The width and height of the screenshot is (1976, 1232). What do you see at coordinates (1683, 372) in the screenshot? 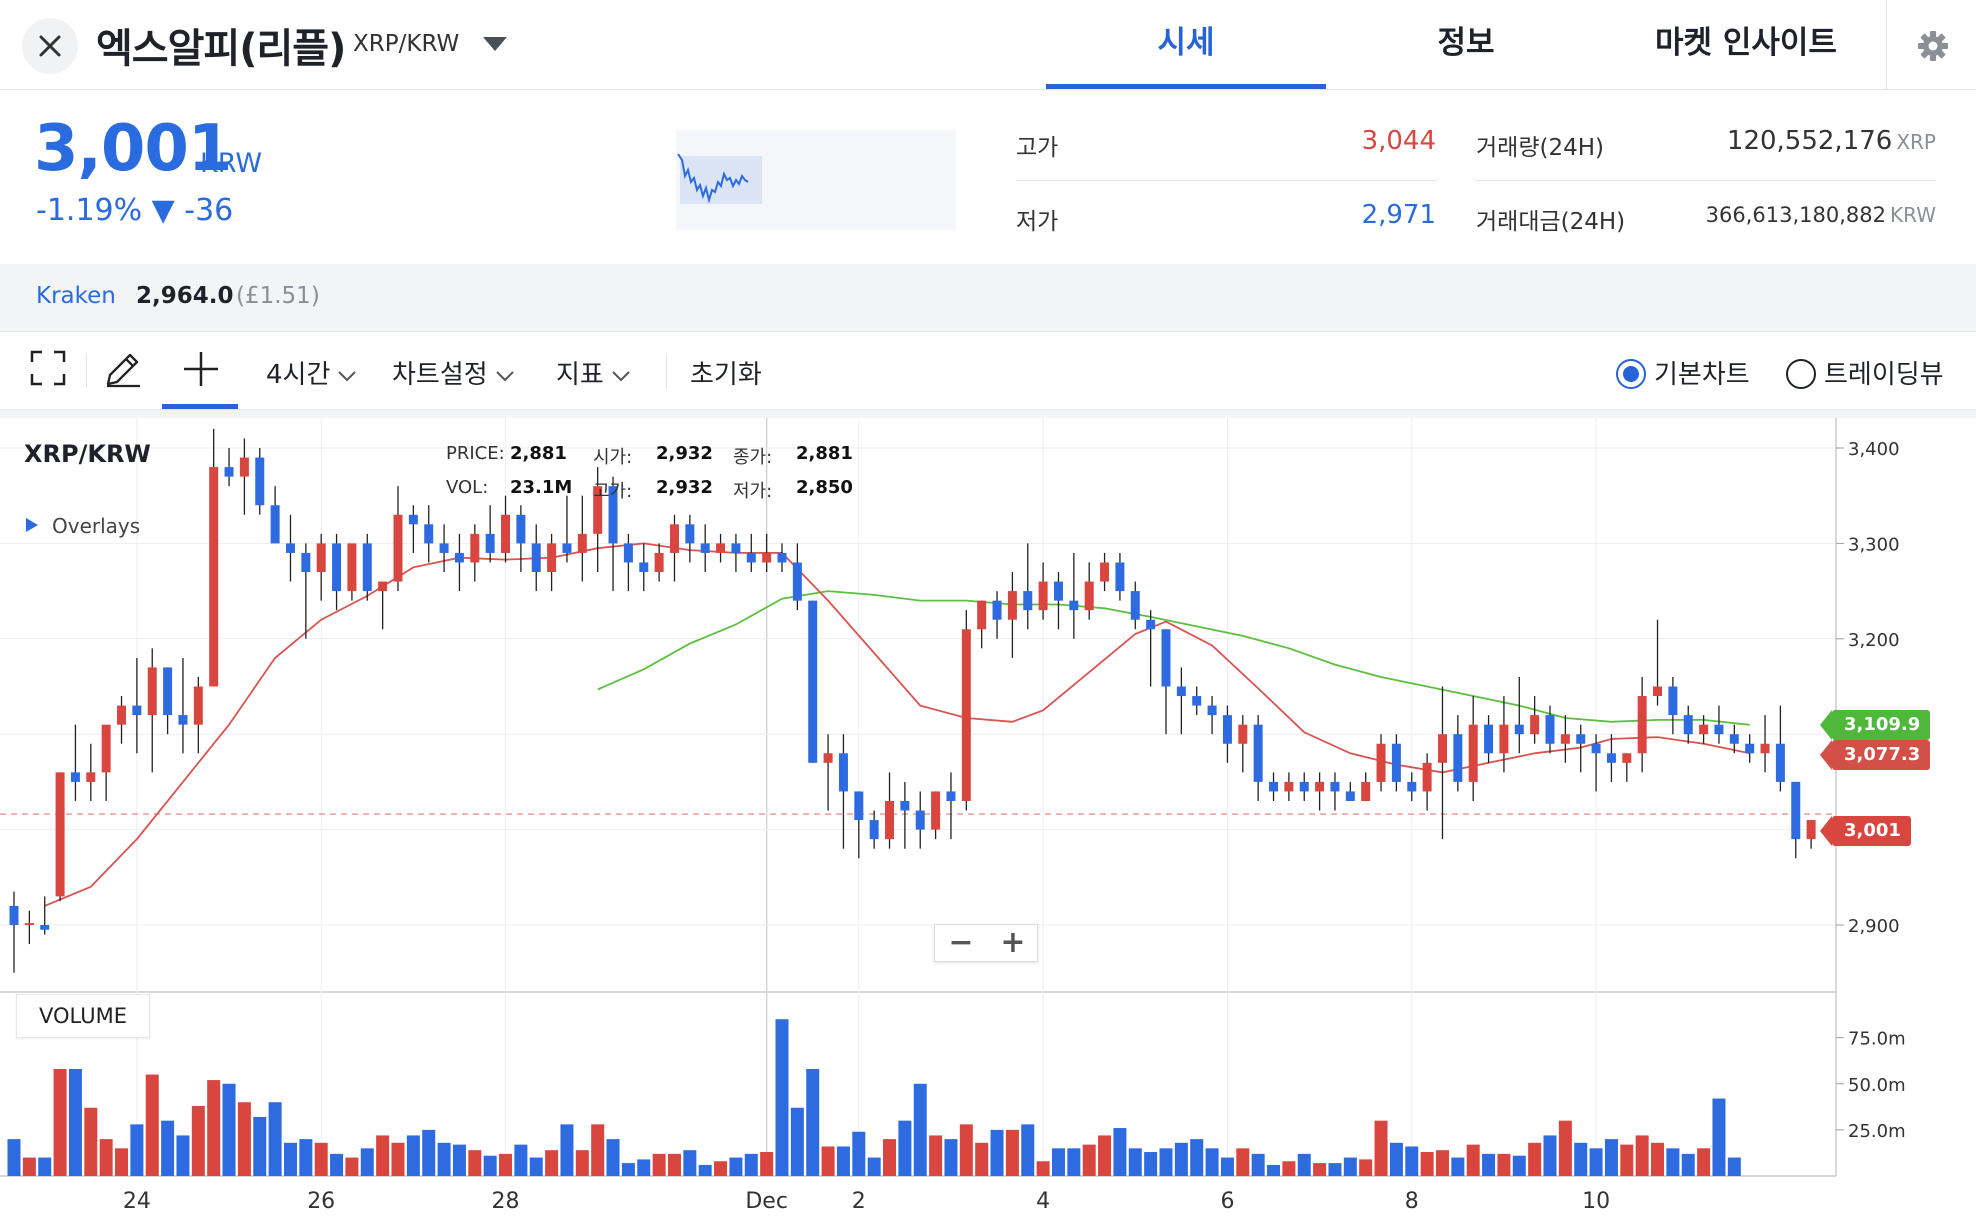
I see `radio-basic-chart: 기본차트` at bounding box center [1683, 372].